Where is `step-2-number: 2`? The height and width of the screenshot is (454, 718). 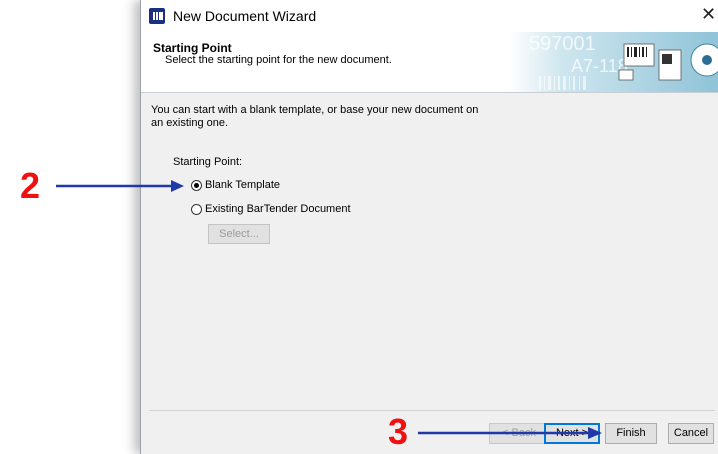 step-2-number: 2 is located at coordinates (30, 185).